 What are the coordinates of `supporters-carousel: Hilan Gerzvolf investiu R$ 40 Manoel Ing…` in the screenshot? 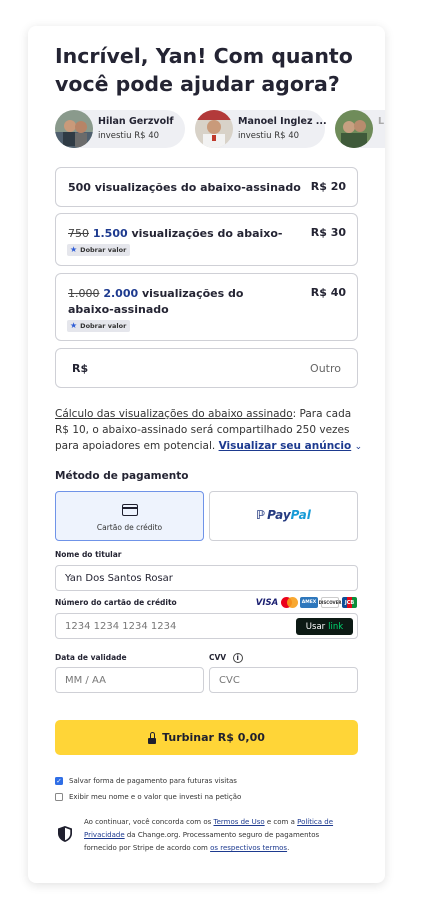 It's located at (220, 129).